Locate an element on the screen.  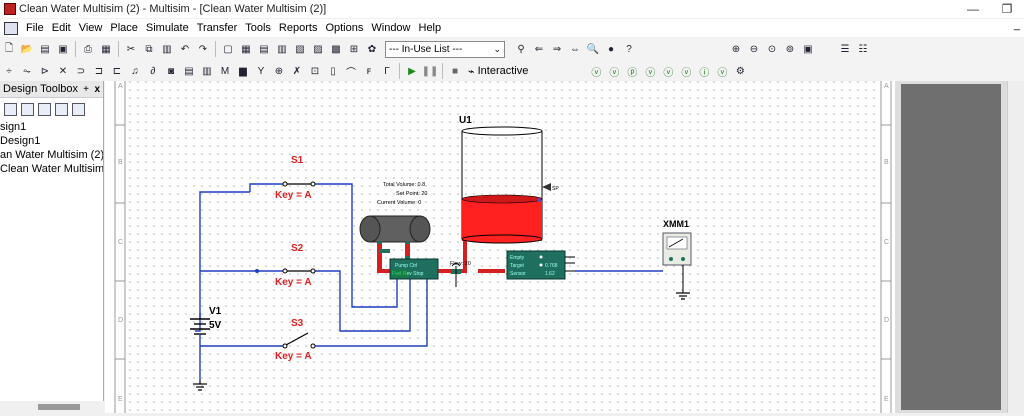
ultiboard-icon: ⇔ is located at coordinates (575, 49).